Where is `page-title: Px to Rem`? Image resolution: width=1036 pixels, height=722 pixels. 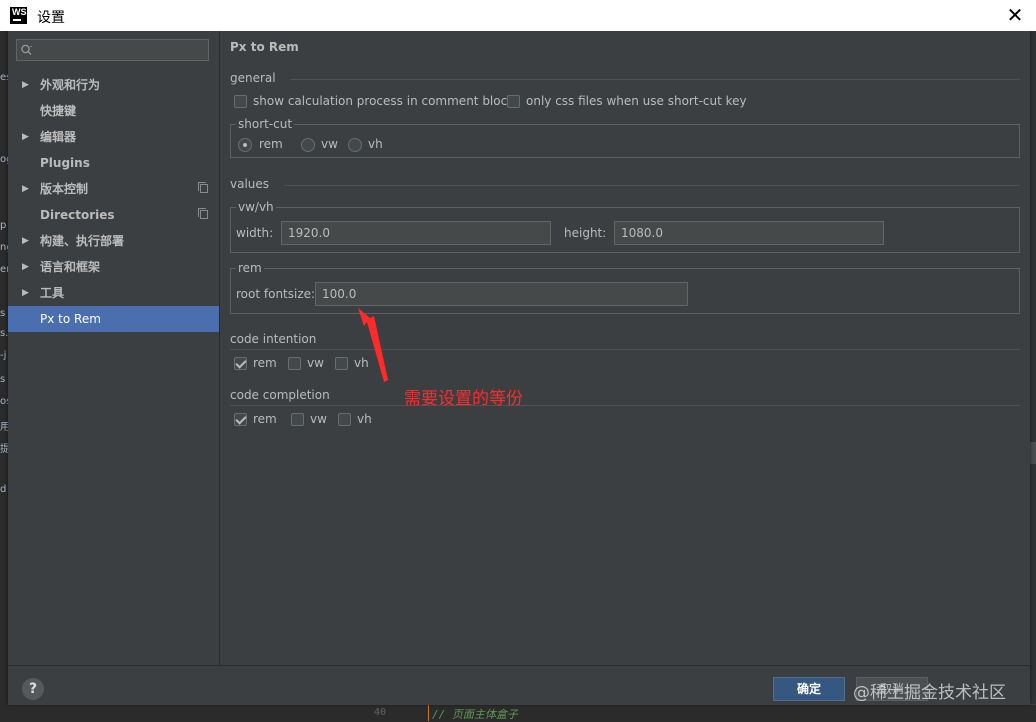
page-title: Px to Rem is located at coordinates (264, 47).